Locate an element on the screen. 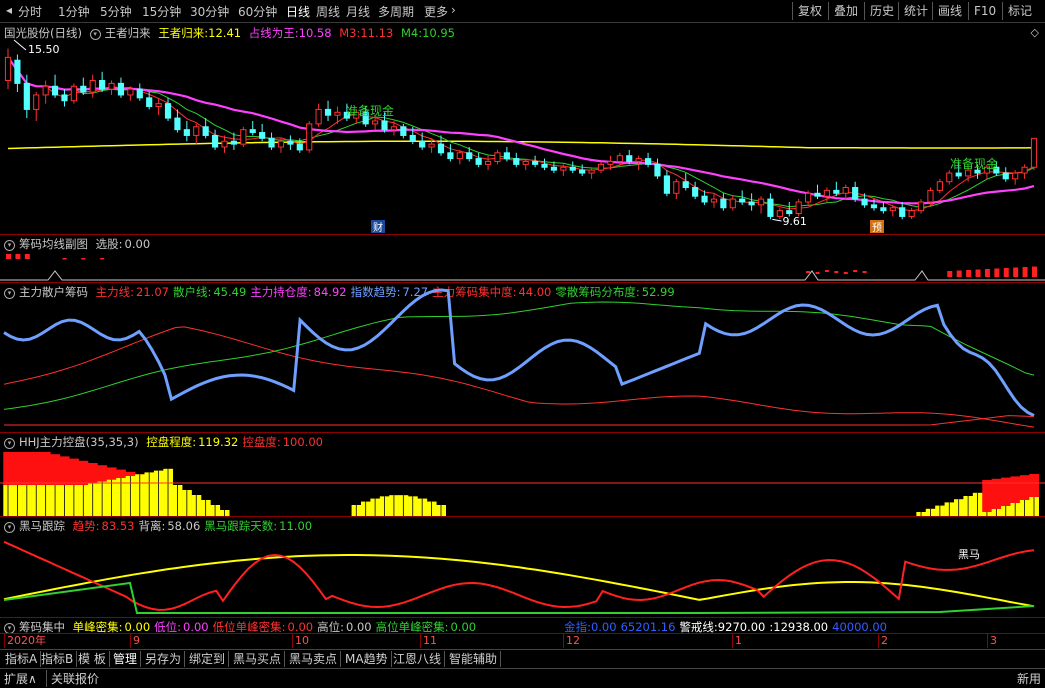  date-tick: 2 is located at coordinates (883, 641).